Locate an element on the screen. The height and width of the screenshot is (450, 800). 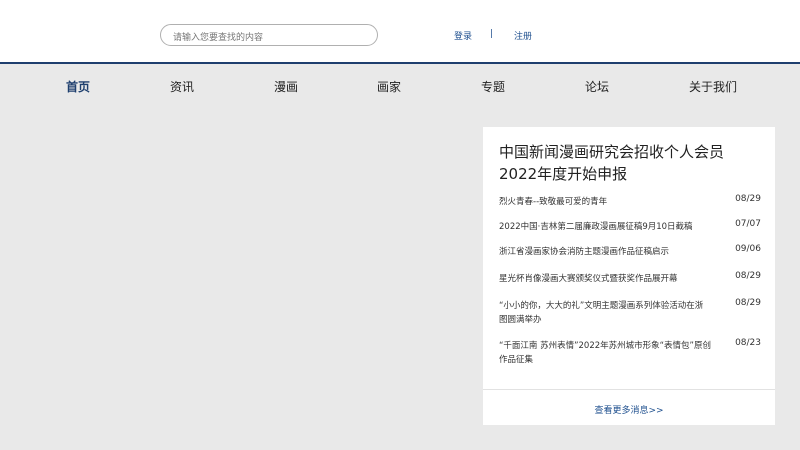
register-link: 注册 is located at coordinates (523, 35).